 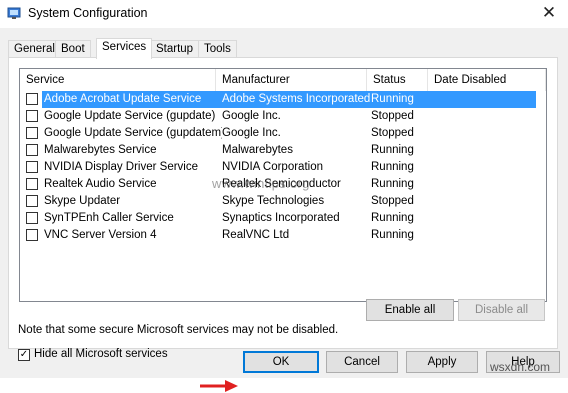 I want to click on apply-button: Apply, so click(x=442, y=362).